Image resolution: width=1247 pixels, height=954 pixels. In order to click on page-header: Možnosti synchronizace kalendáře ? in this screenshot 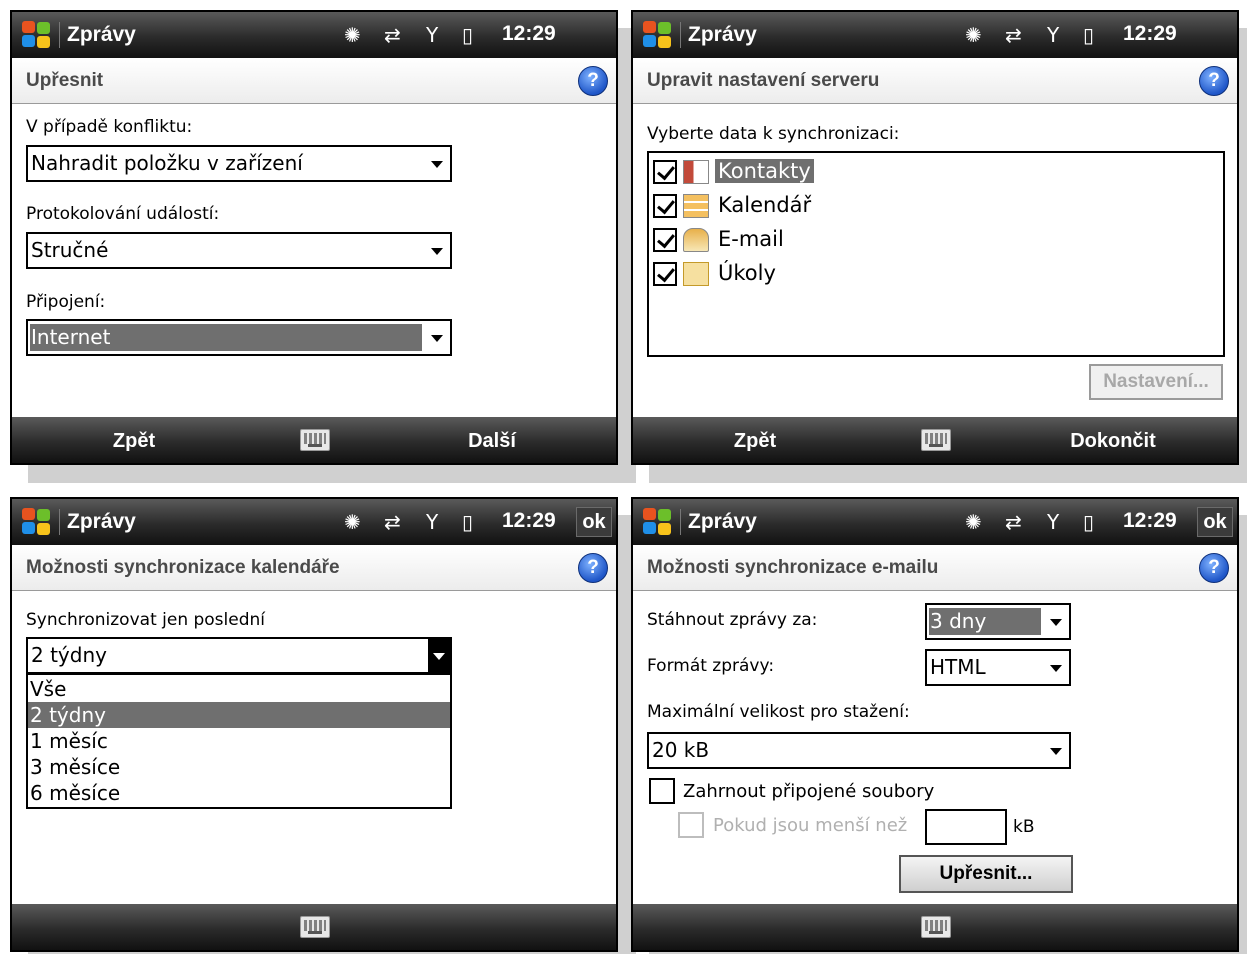, I will do `click(314, 568)`.